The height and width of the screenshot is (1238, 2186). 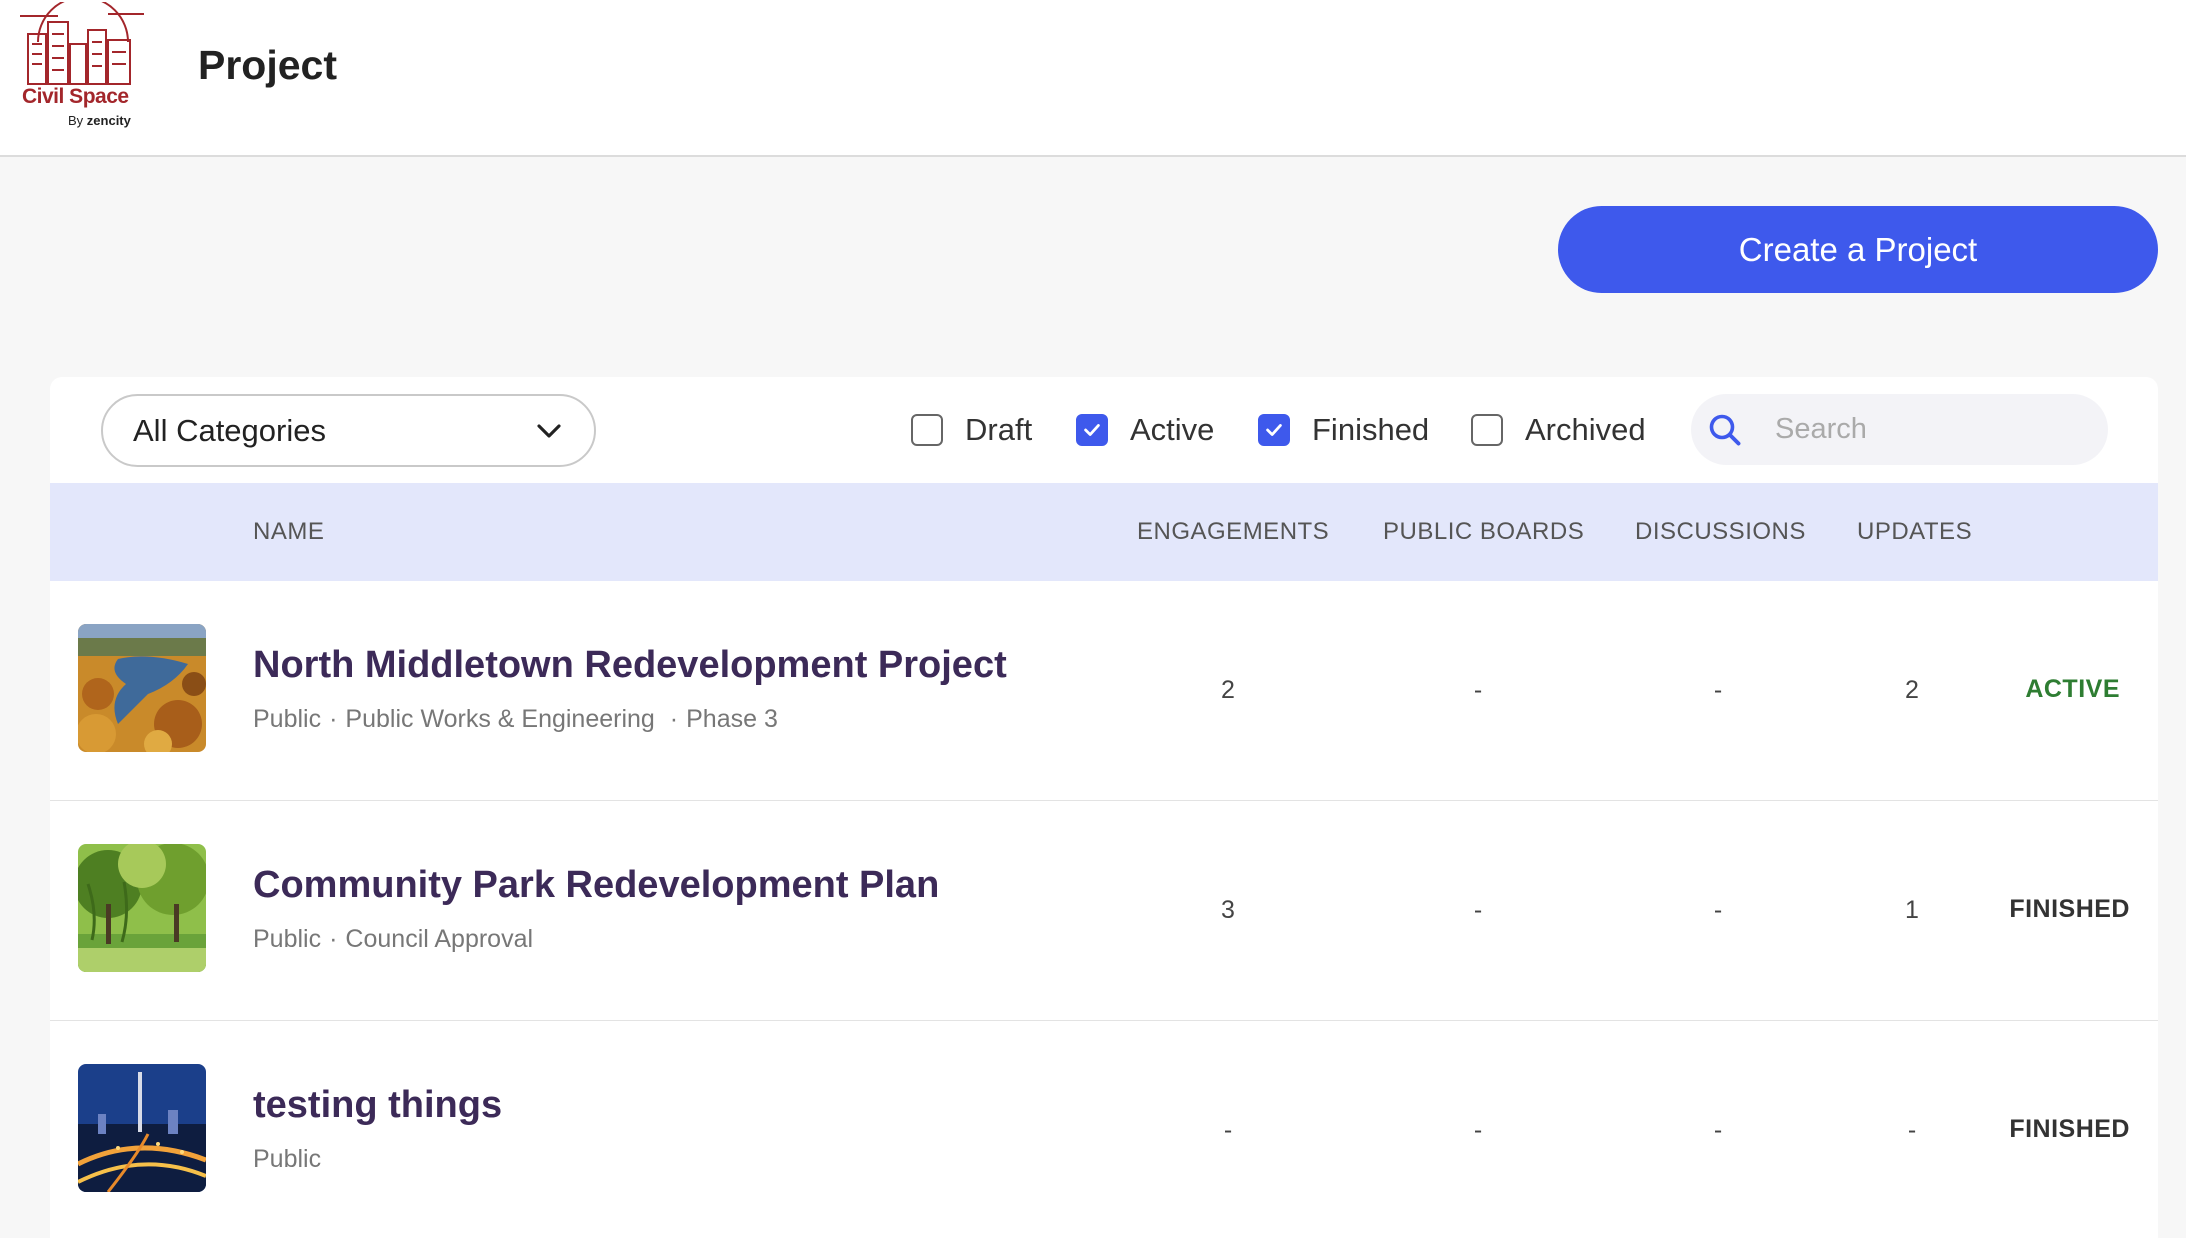 I want to click on city-night-image, so click(x=142, y=1128).